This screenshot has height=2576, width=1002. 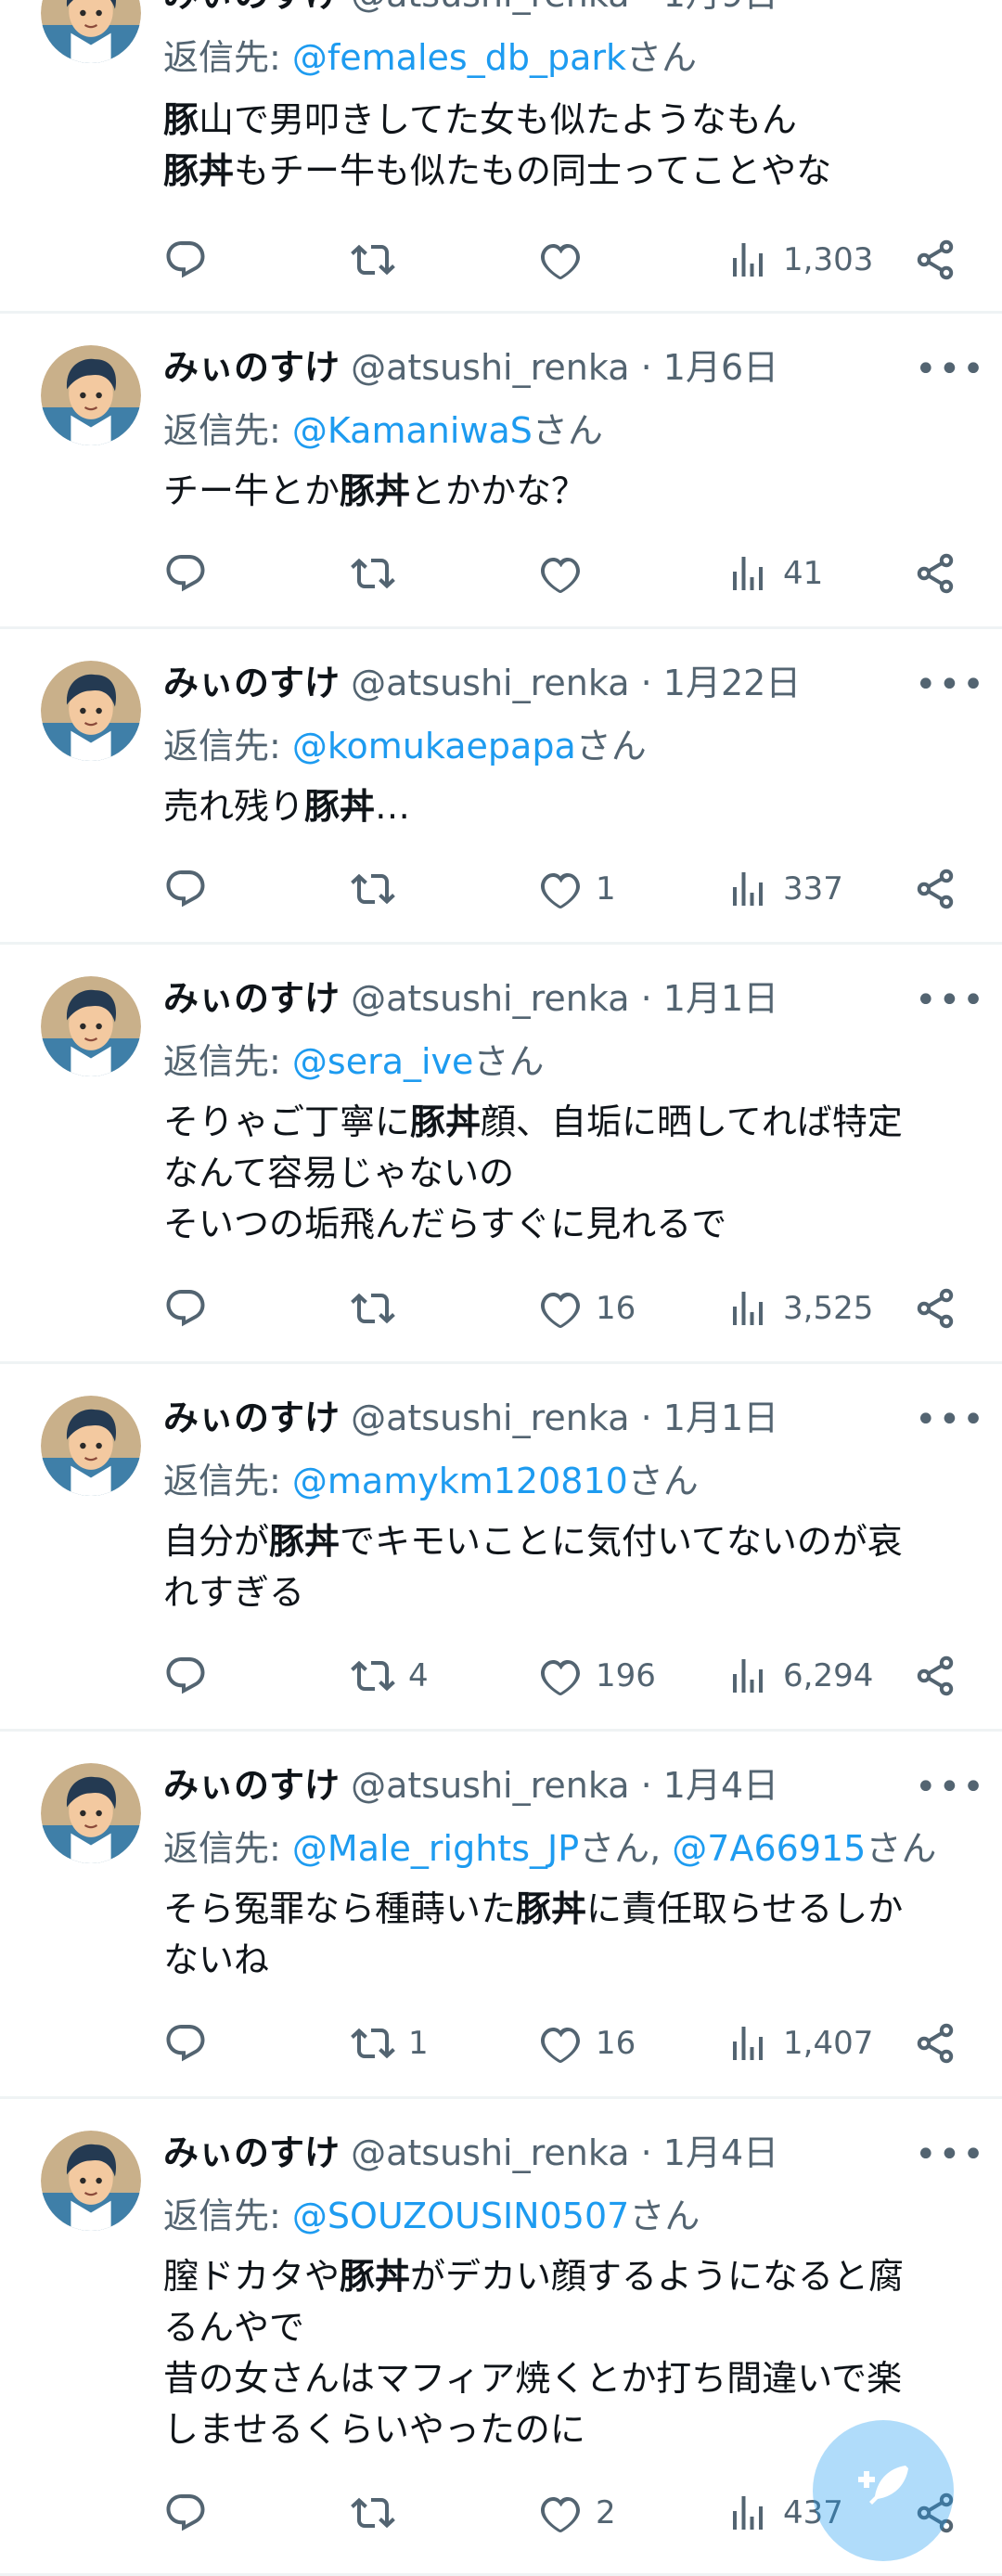 I want to click on reply-icon, so click(x=186, y=573).